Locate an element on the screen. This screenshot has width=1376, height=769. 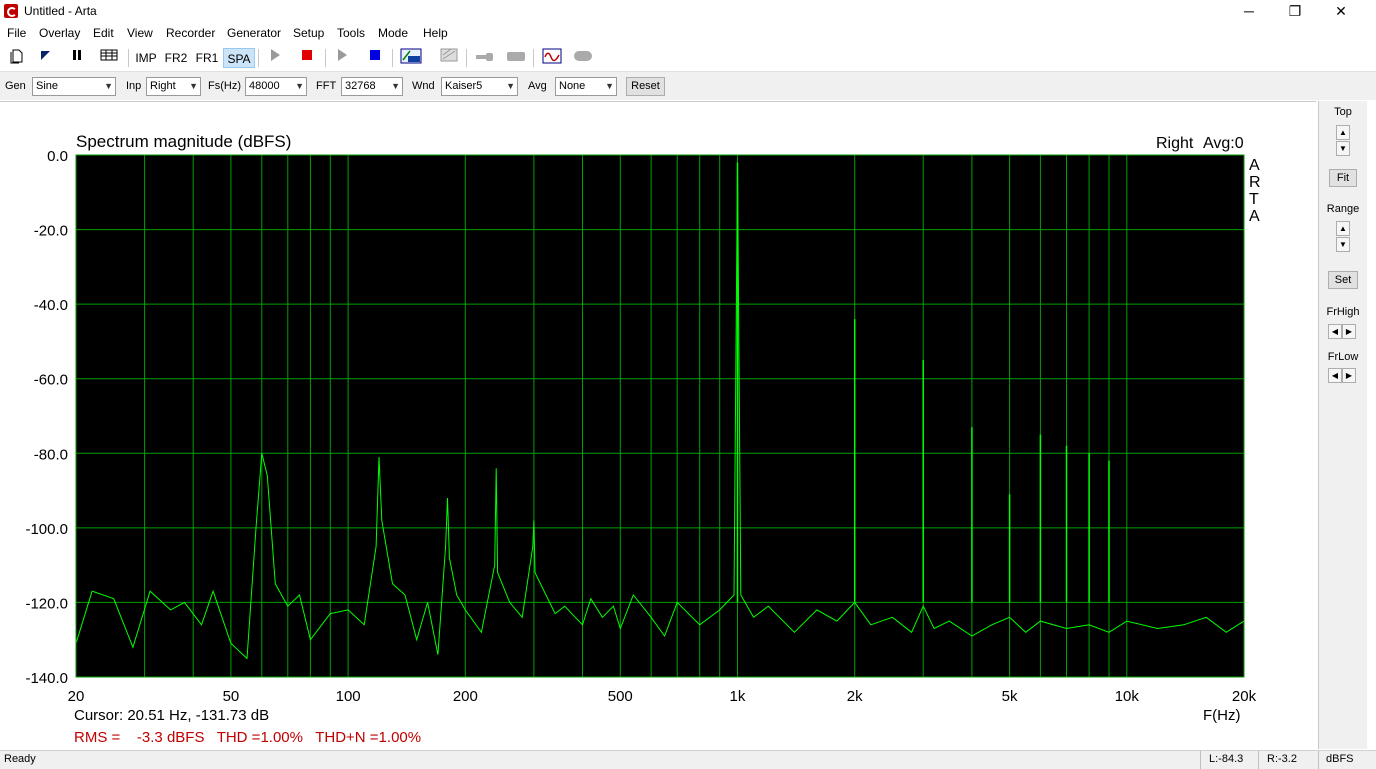
open-icon is located at coordinates (45, 58).